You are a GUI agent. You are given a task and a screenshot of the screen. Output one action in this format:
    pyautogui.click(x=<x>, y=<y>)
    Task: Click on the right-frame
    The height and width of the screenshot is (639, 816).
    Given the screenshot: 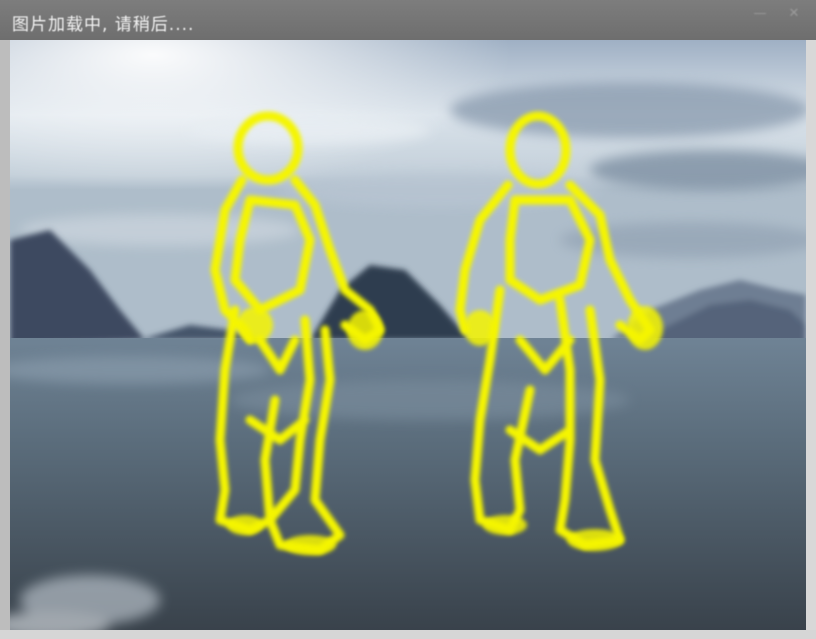 What is the action you would take?
    pyautogui.click(x=811, y=339)
    